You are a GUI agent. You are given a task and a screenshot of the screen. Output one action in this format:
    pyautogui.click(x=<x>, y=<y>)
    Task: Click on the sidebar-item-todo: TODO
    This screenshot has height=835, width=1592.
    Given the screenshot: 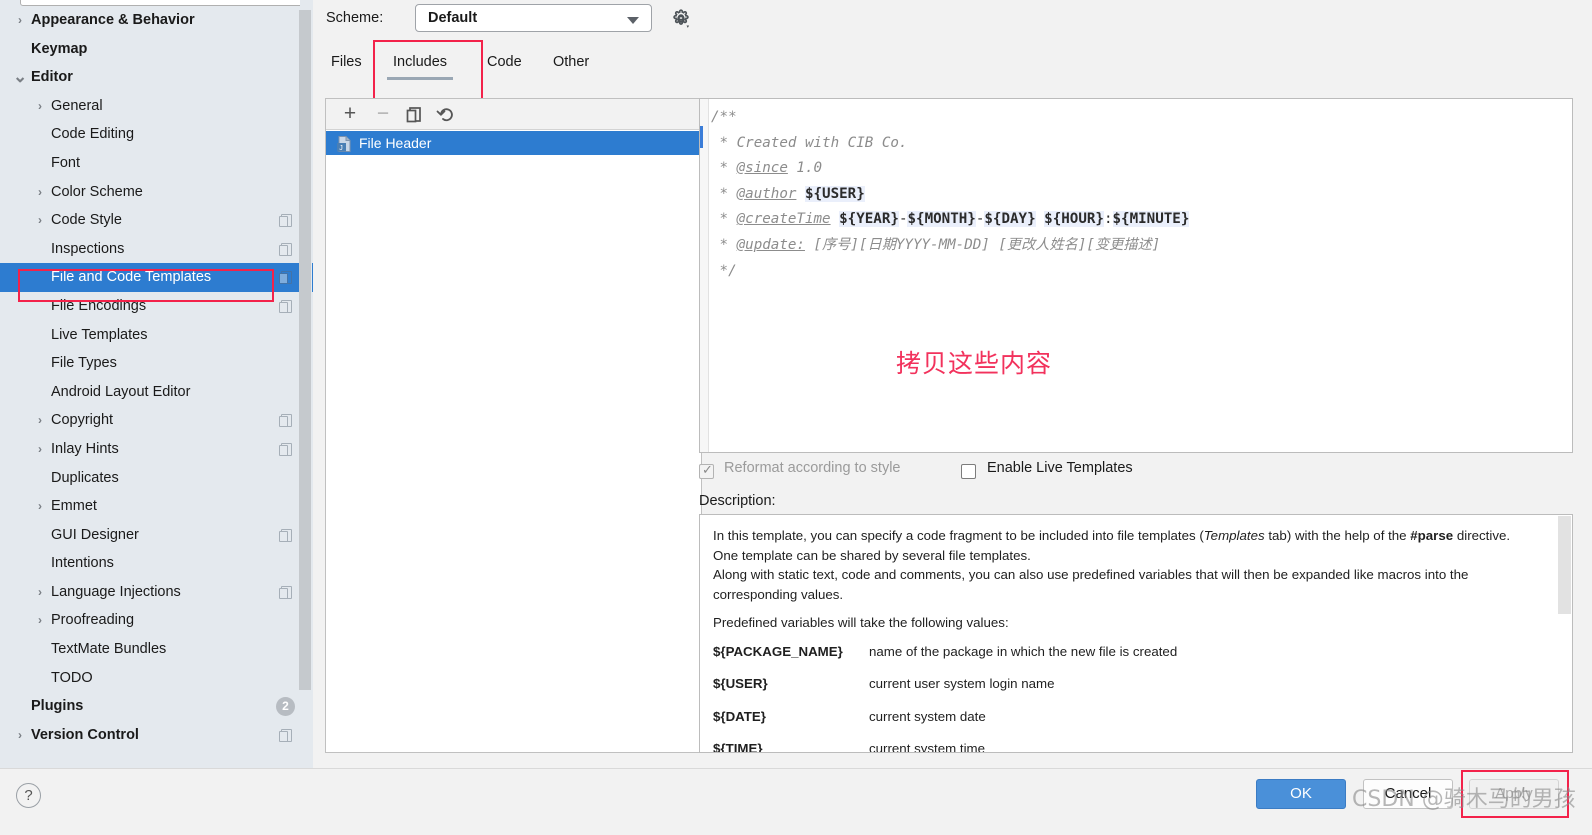 What is the action you would take?
    pyautogui.click(x=156, y=678)
    